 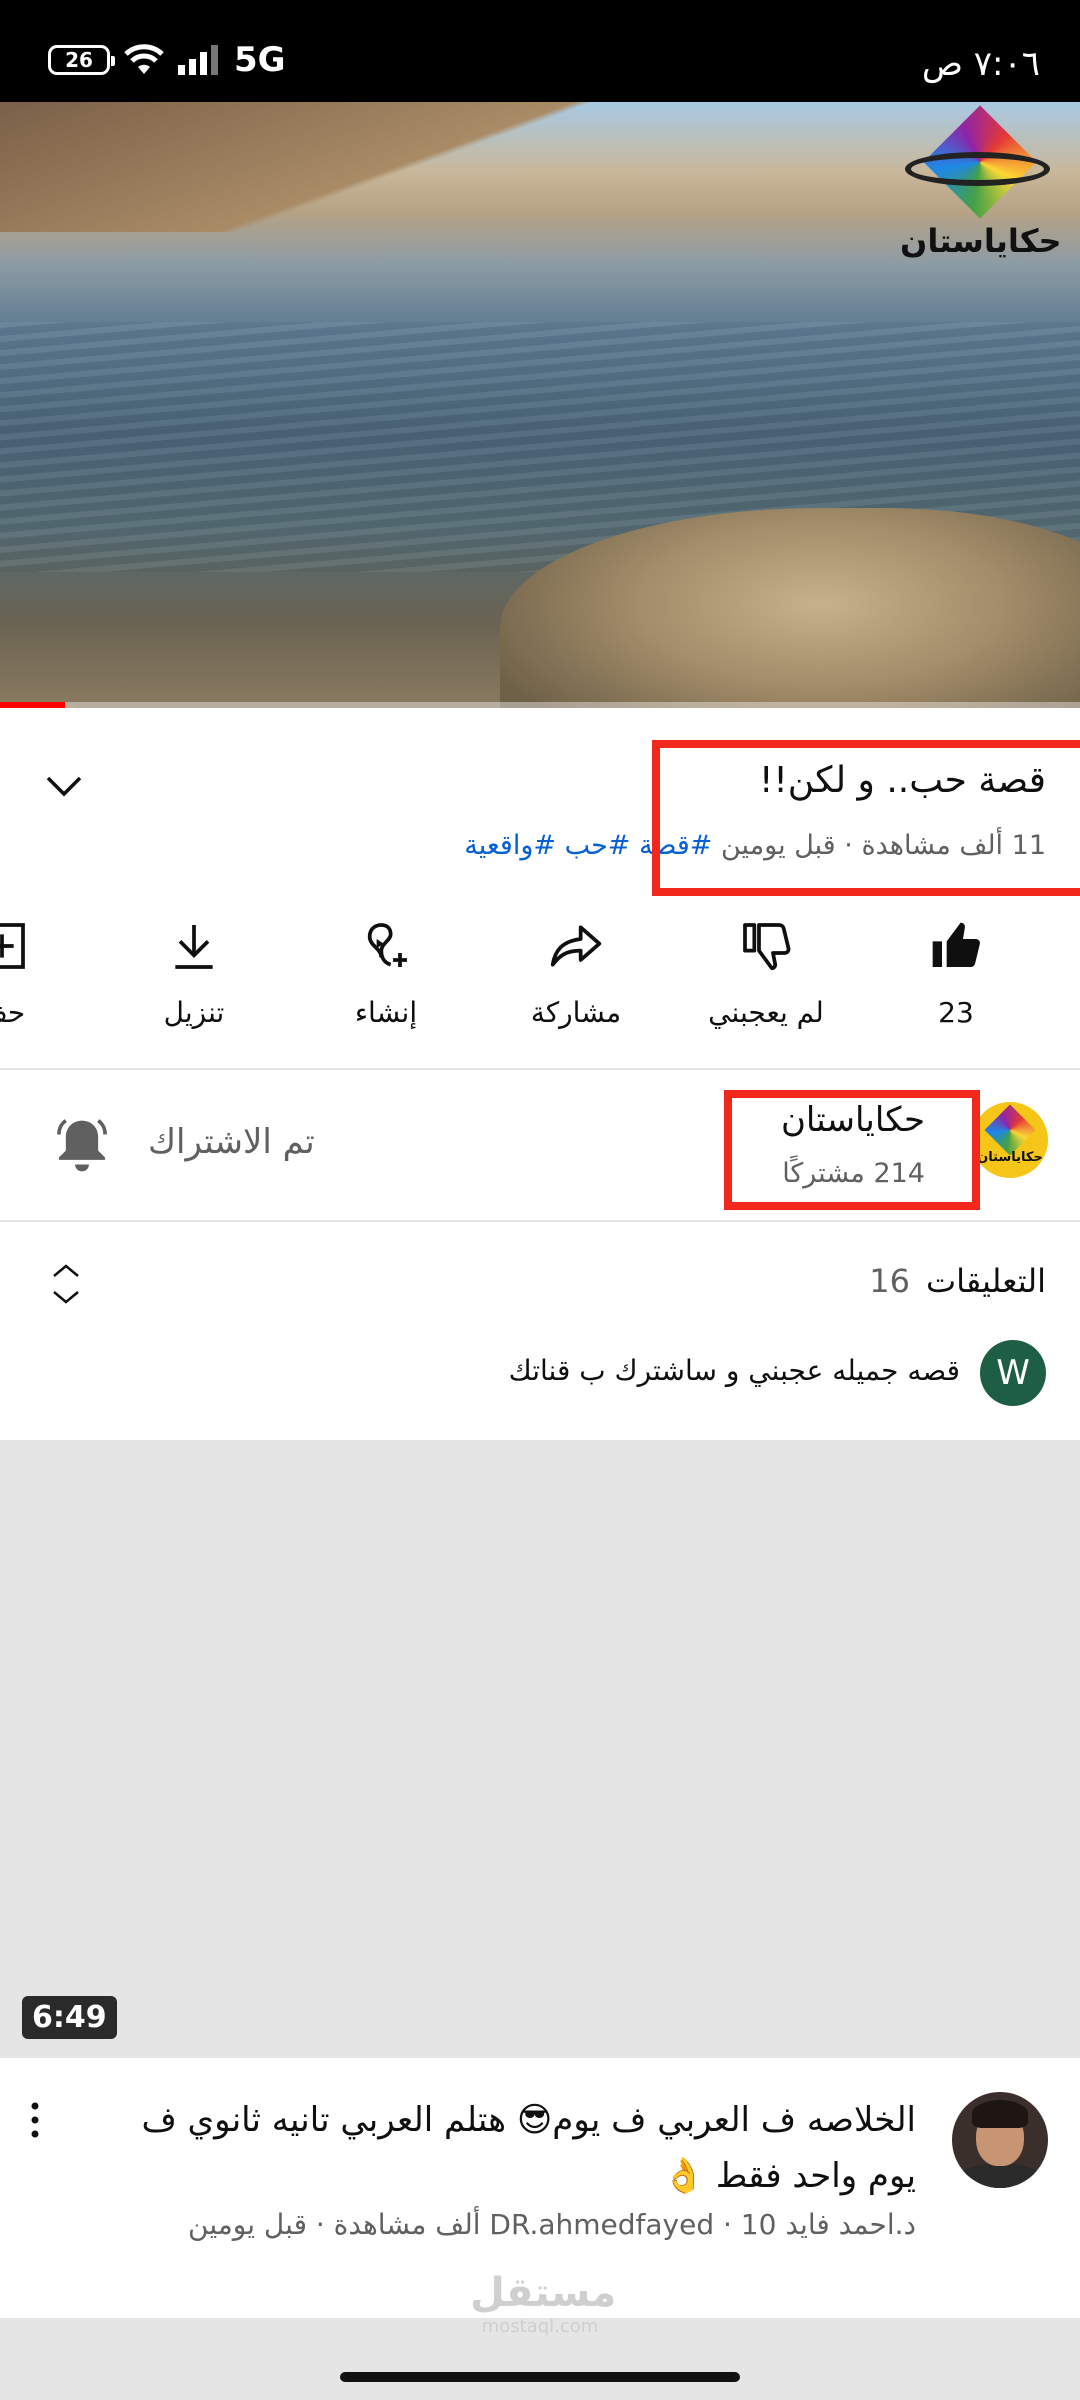 What do you see at coordinates (387, 945) in the screenshot?
I see `remix-icon` at bounding box center [387, 945].